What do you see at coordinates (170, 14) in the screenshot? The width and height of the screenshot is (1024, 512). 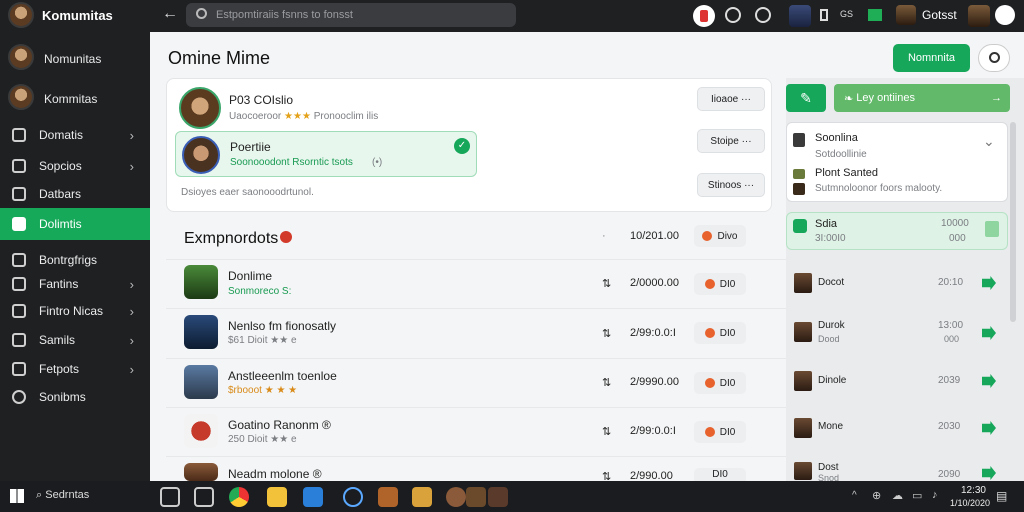 I see `back-arrow-icon: ←` at bounding box center [170, 14].